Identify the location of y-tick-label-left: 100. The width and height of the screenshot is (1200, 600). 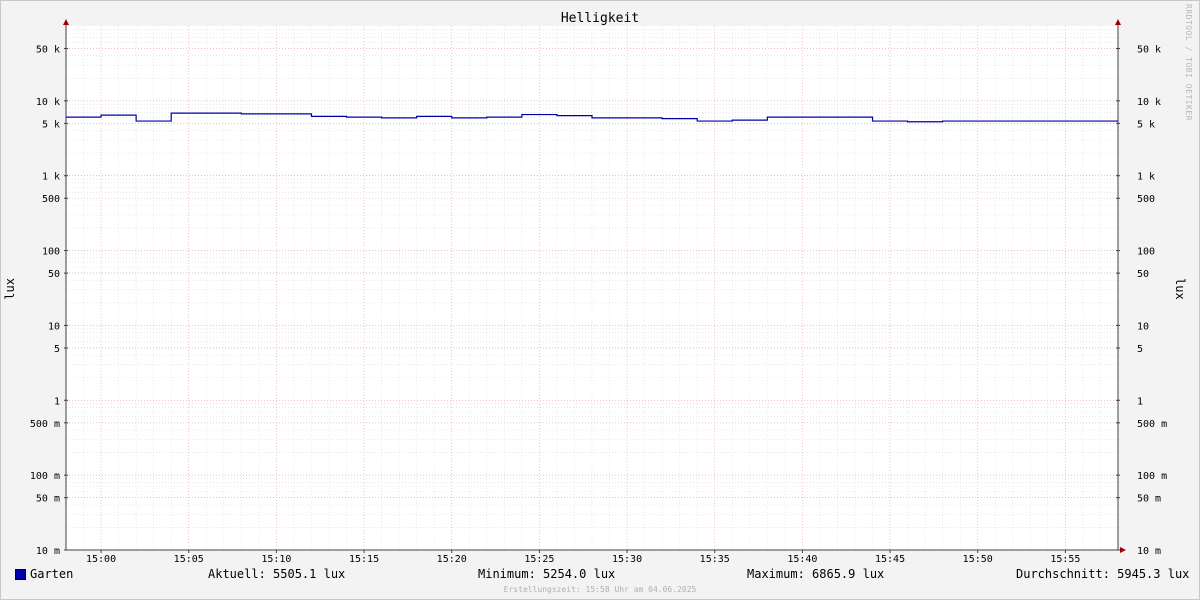
(51, 252).